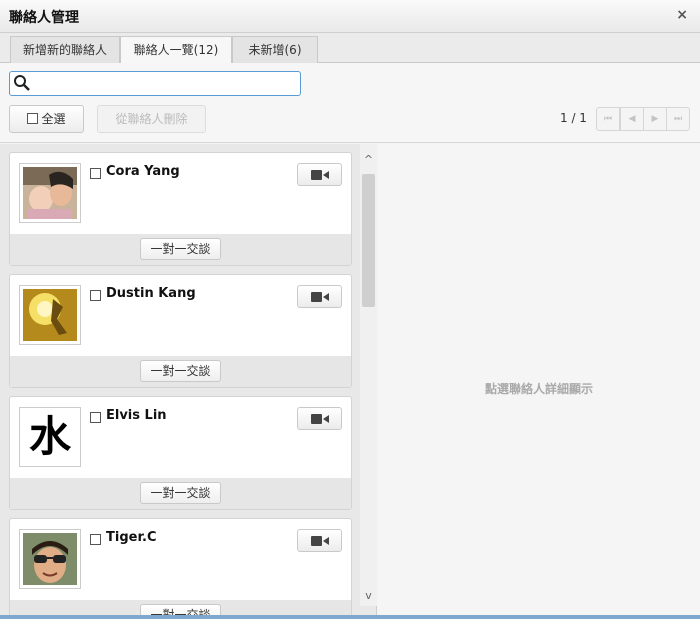 Image resolution: width=700 pixels, height=619 pixels. What do you see at coordinates (350, 48) in the screenshot?
I see `tab-bar: 新增新的聯絡人 聯絡人一覽(12) 未新增(6)` at bounding box center [350, 48].